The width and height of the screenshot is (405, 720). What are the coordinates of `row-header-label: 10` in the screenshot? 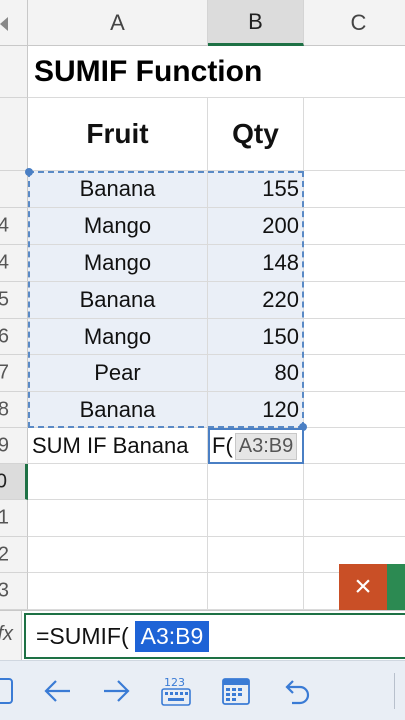 It's located at (3, 481).